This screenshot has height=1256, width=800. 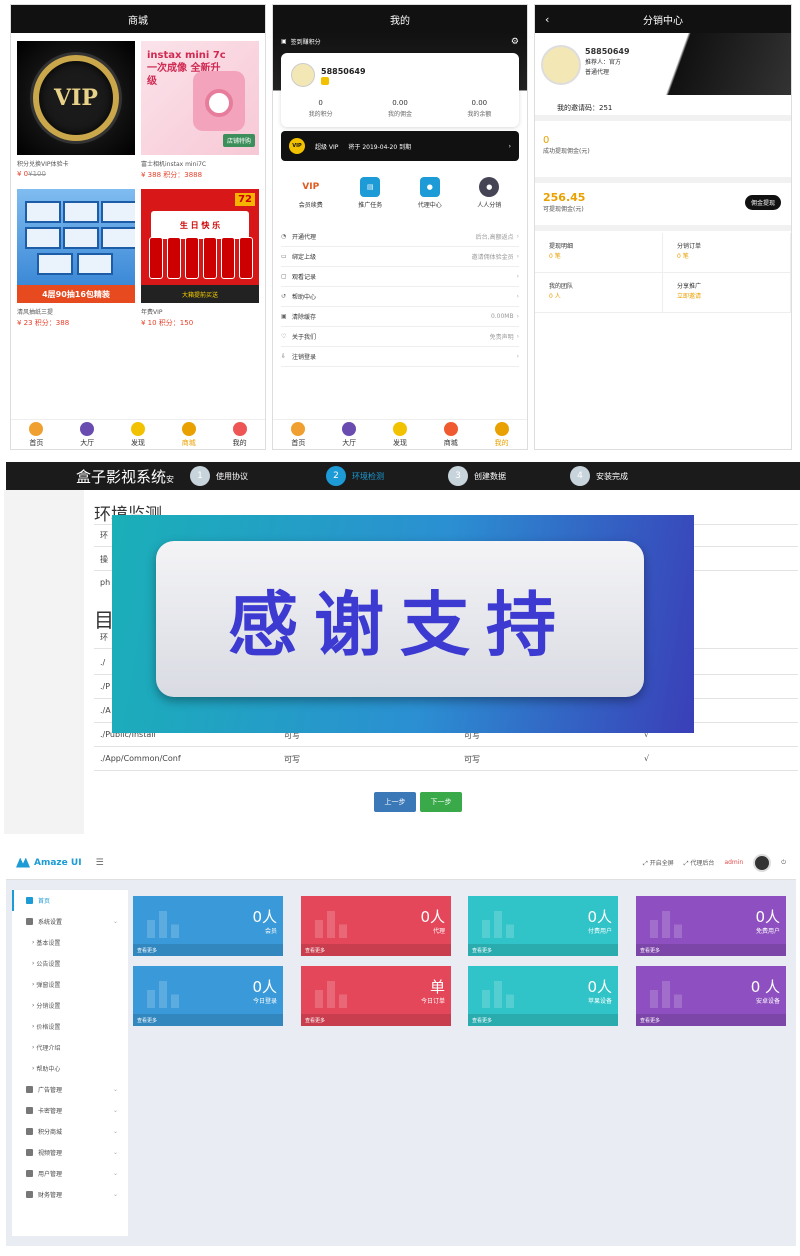 I want to click on stat-card-members: 0人 会员 查看更多, so click(x=208, y=926).